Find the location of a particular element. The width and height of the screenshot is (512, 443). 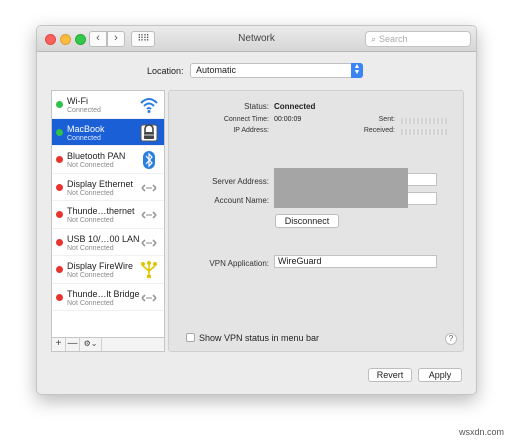

location-select: Automatic ▲ ▼ is located at coordinates (276, 70).